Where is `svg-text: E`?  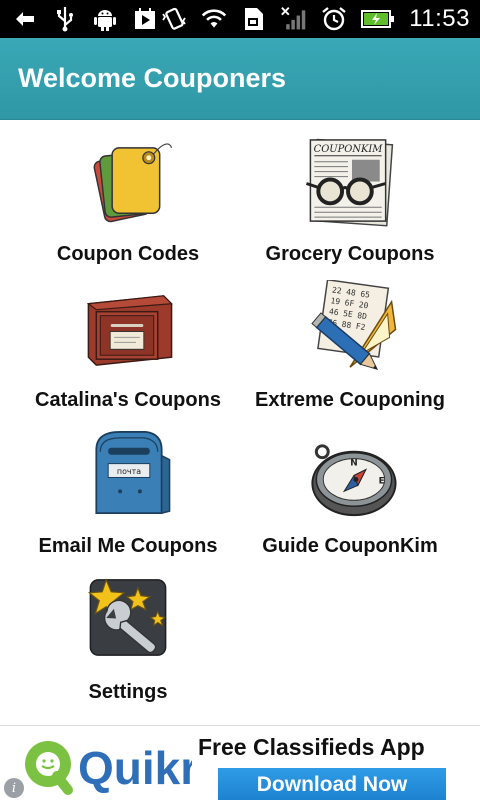 svg-text: E is located at coordinates (382, 481).